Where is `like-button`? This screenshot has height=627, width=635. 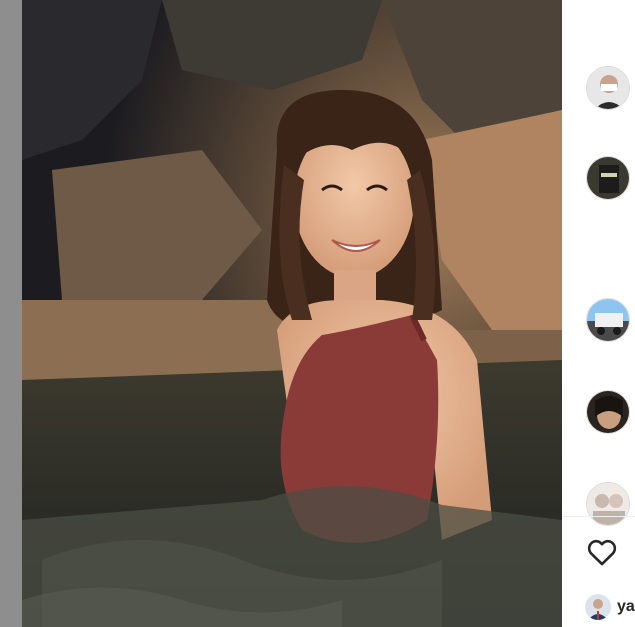
like-button is located at coordinates (602, 552).